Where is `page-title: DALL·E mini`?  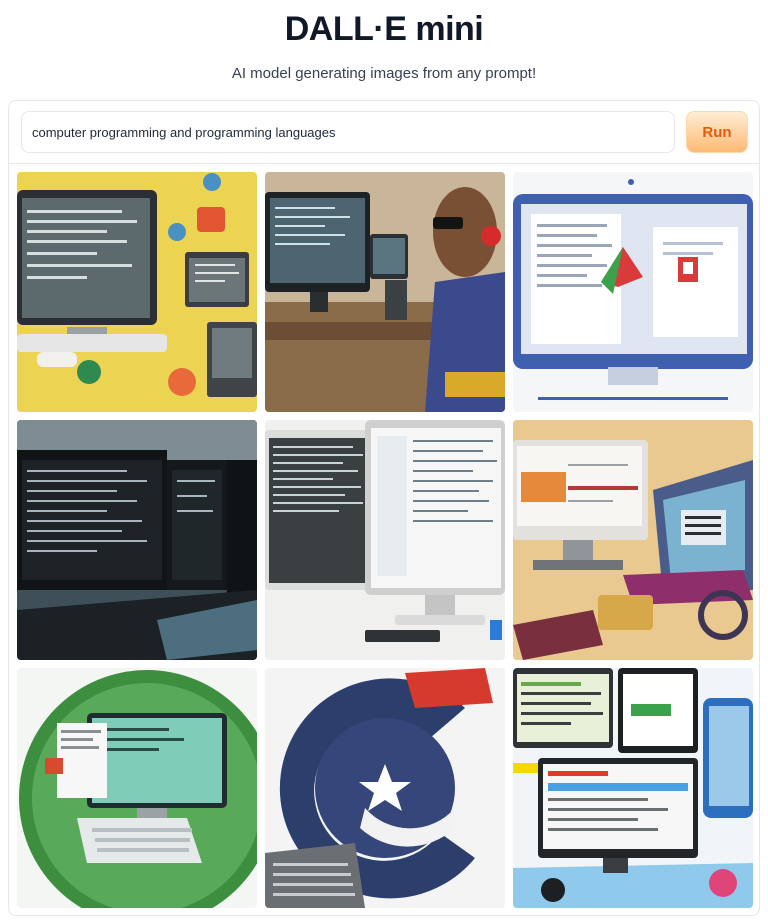
page-title: DALL·E mini is located at coordinates (384, 29).